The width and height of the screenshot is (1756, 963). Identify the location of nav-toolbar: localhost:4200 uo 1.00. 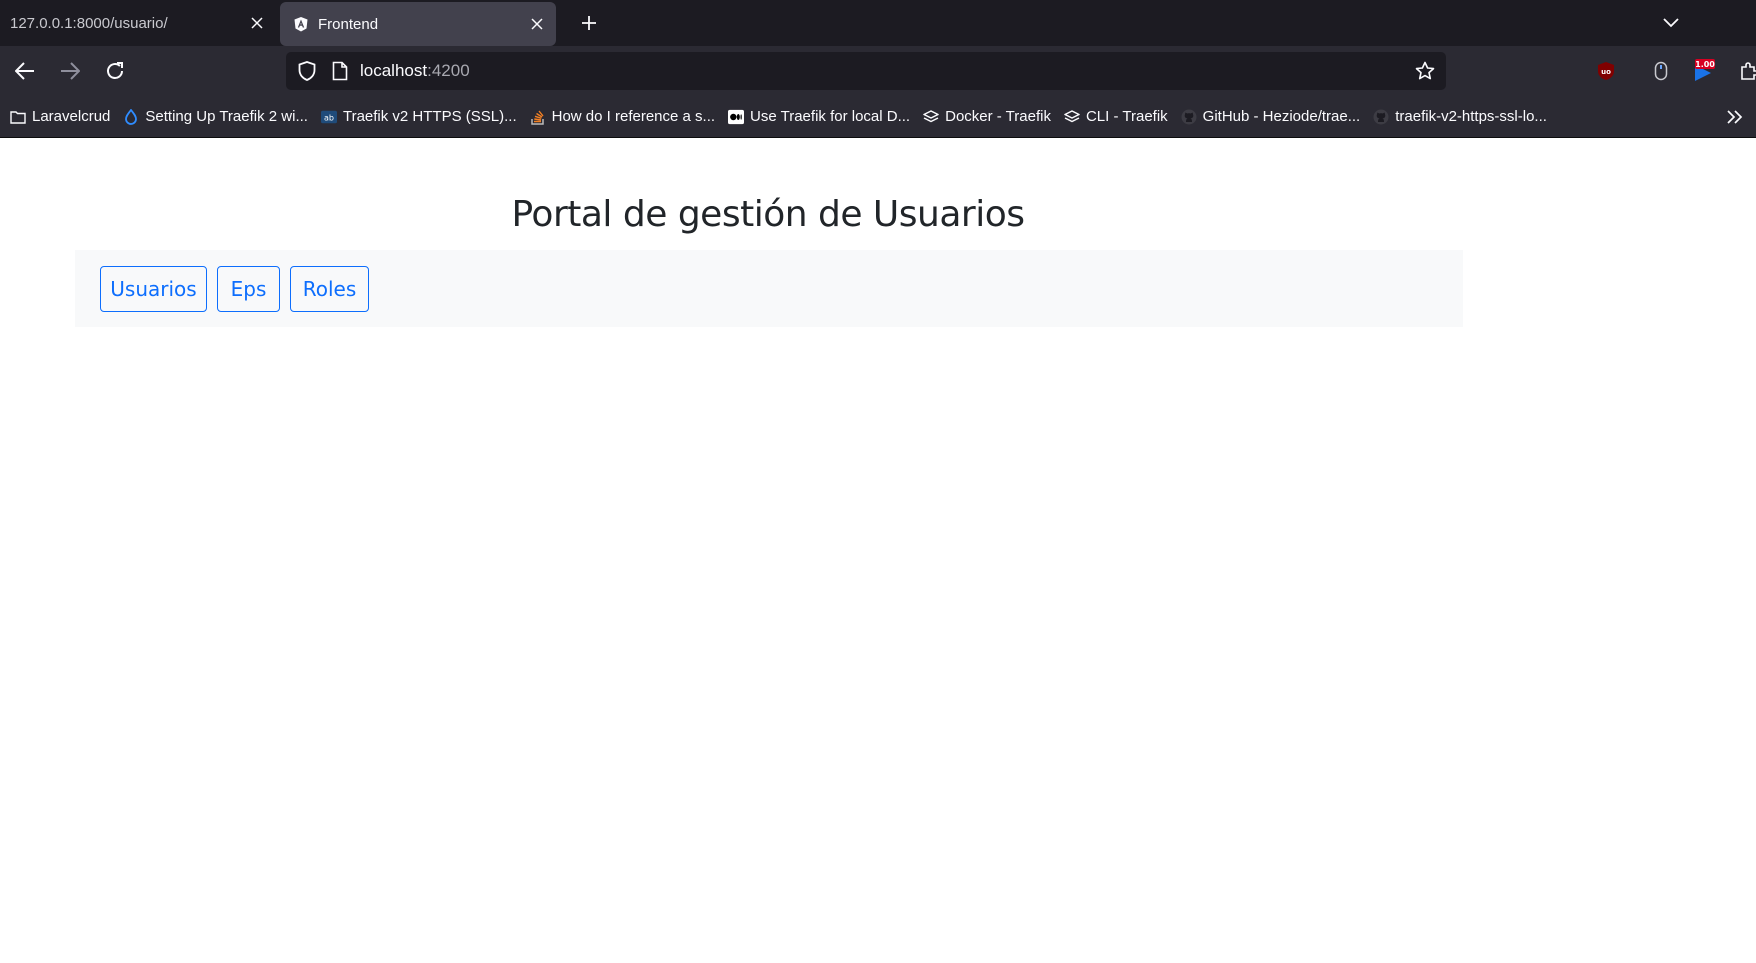
(878, 71).